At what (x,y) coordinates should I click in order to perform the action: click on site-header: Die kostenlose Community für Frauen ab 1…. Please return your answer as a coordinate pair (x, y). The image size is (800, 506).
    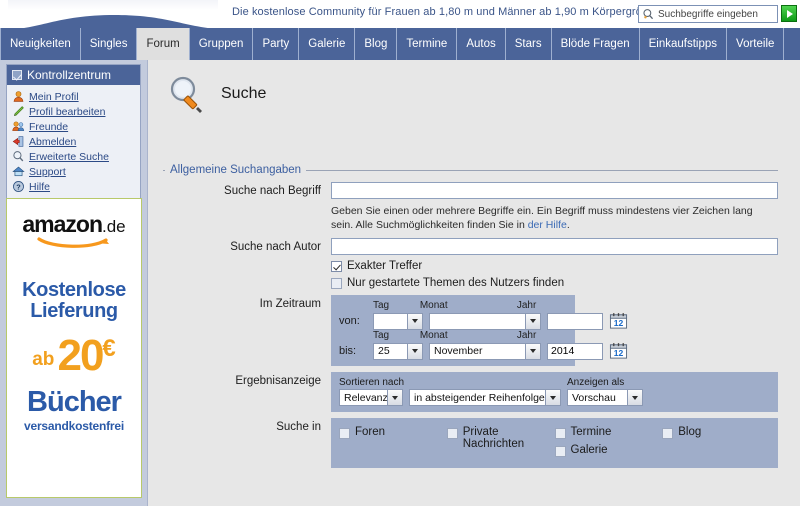
    Looking at the image, I should click on (400, 14).